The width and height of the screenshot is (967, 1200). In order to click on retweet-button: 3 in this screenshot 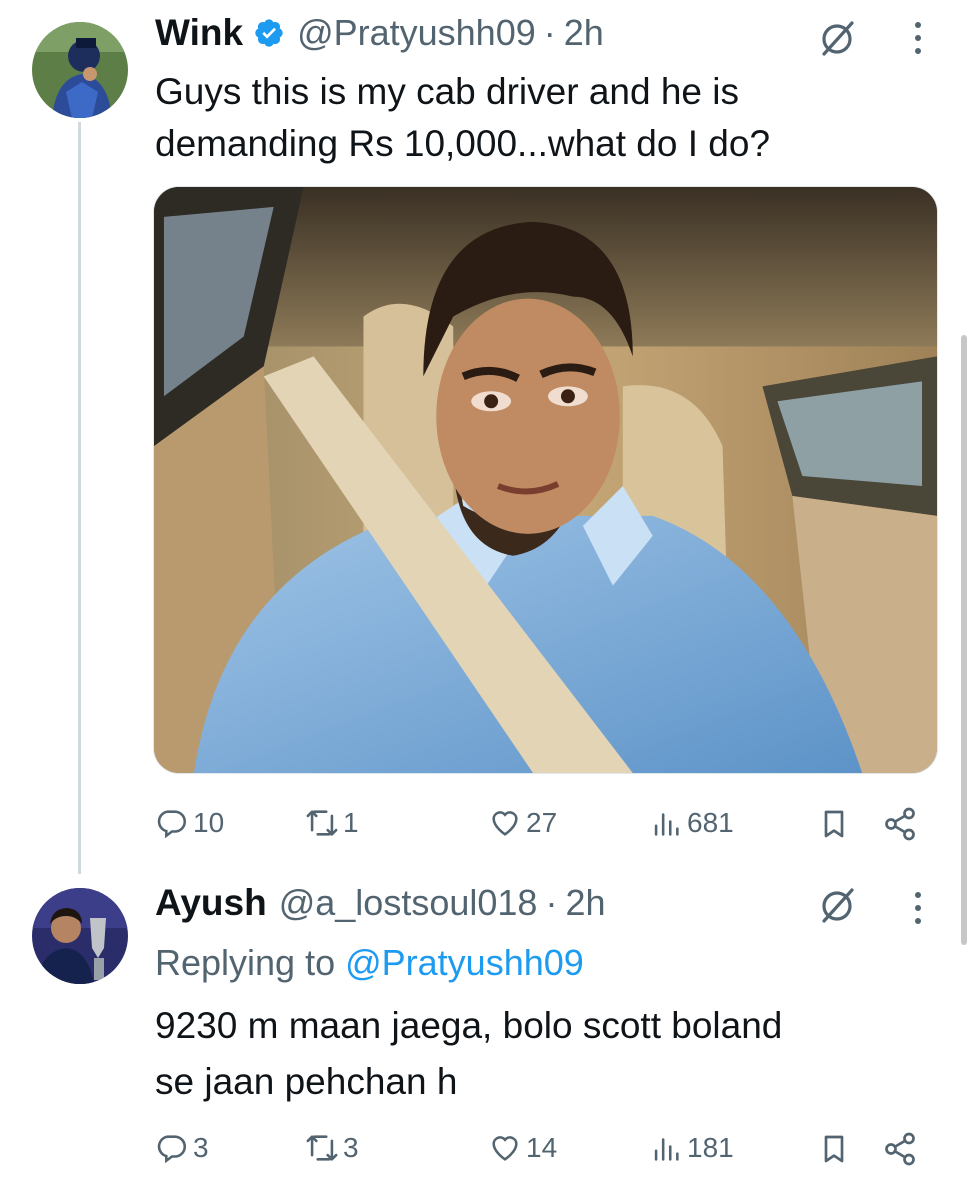, I will do `click(332, 1148)`.